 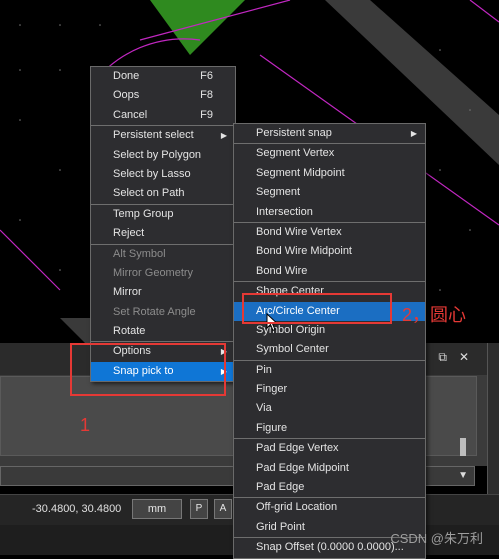 What do you see at coordinates (329, 212) in the screenshot?
I see `menu-item-intersection: Intersection` at bounding box center [329, 212].